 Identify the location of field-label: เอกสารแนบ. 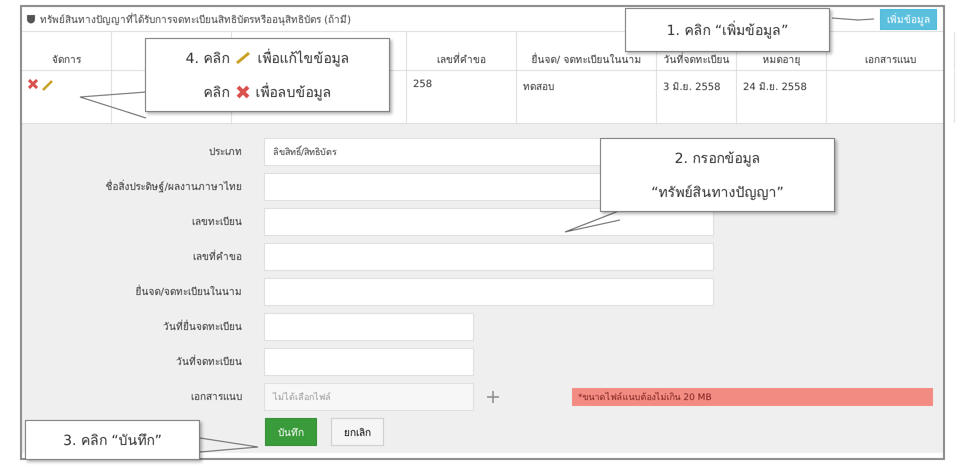
(216, 397).